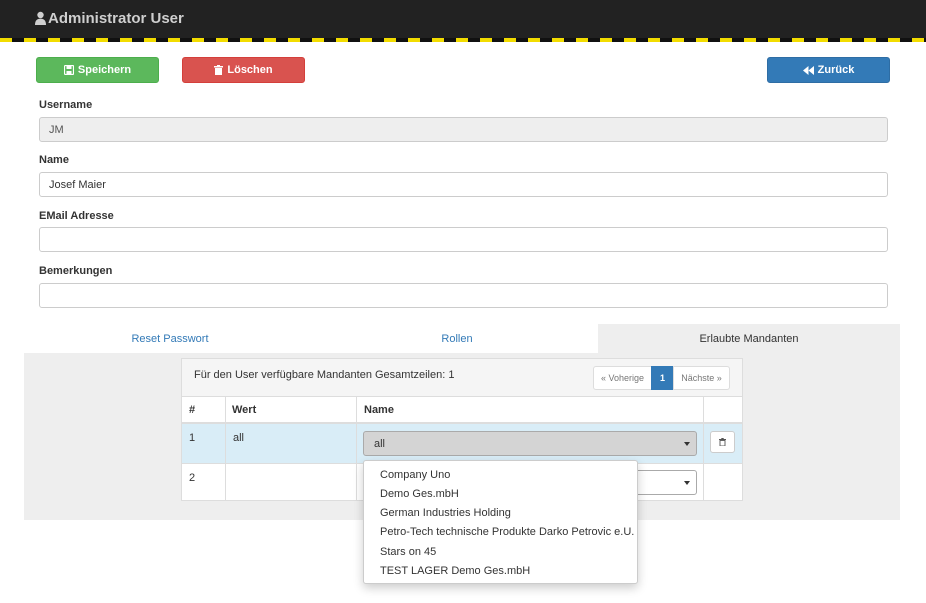 Image resolution: width=926 pixels, height=603 pixels. Describe the element at coordinates (40, 18) in the screenshot. I see `user-icon` at that location.